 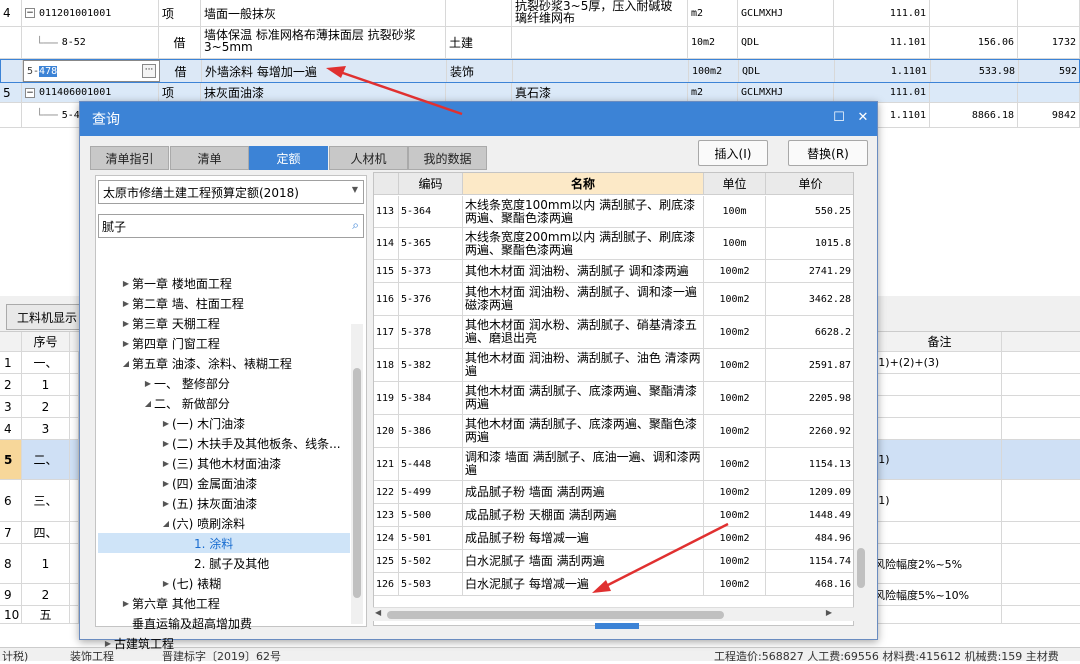 What do you see at coordinates (829, 612) in the screenshot?
I see `scroll-right-icon: ▶` at bounding box center [829, 612].